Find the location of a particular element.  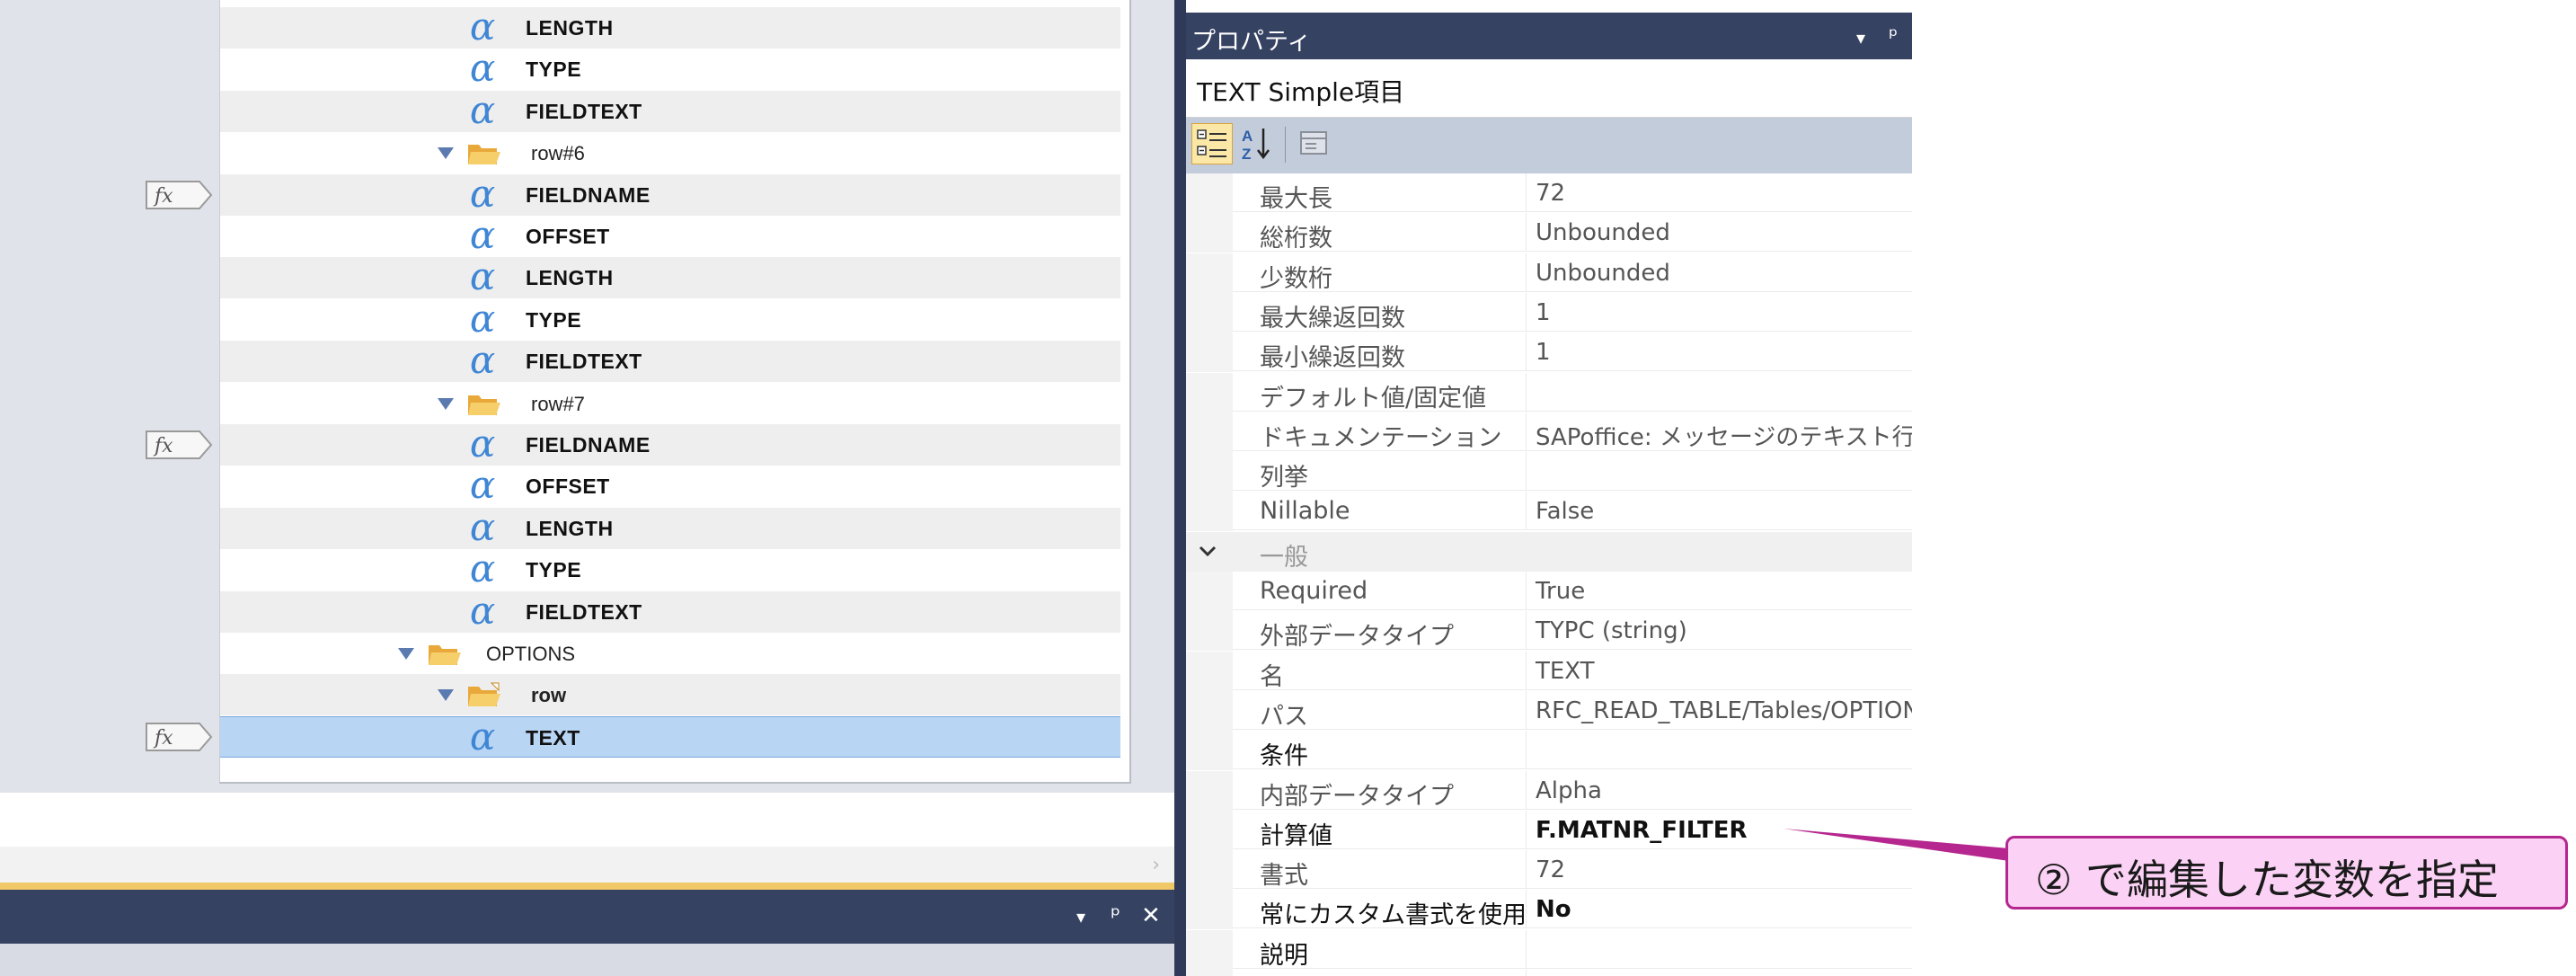

property-row: 条件 is located at coordinates (1549, 751).